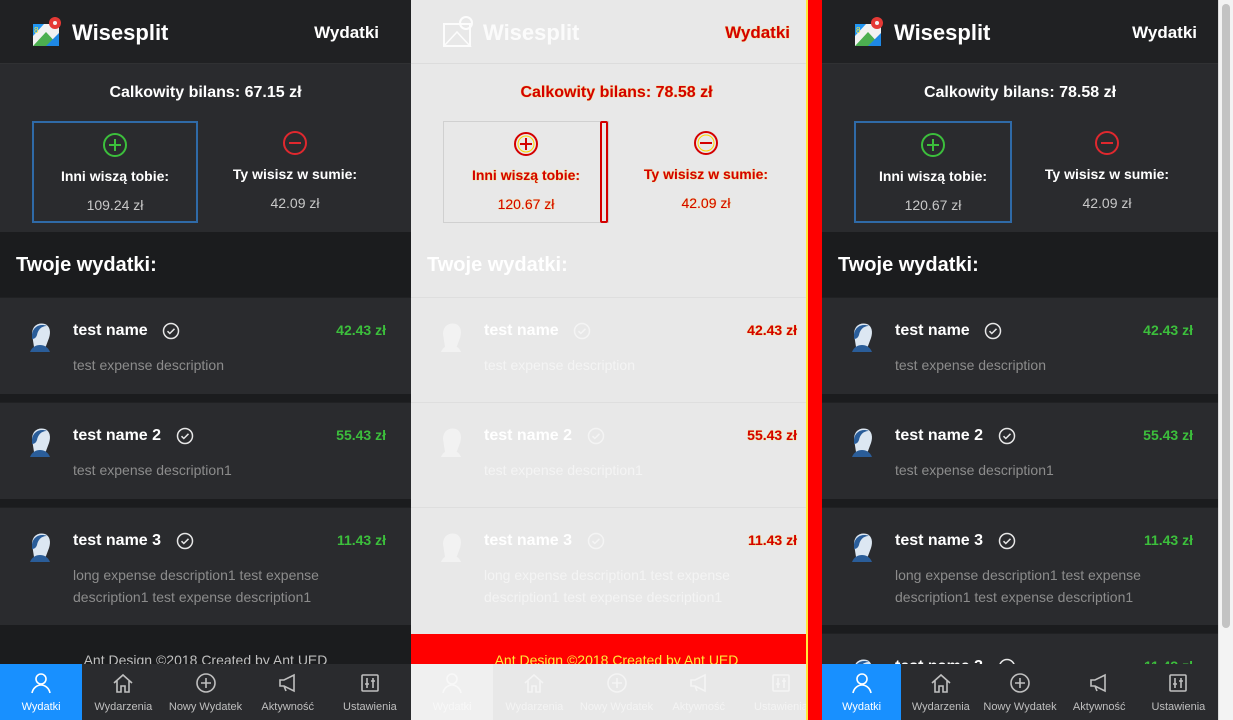 This screenshot has width=1233, height=720. What do you see at coordinates (1226, 316) in the screenshot?
I see `scrollbar-thumb` at bounding box center [1226, 316].